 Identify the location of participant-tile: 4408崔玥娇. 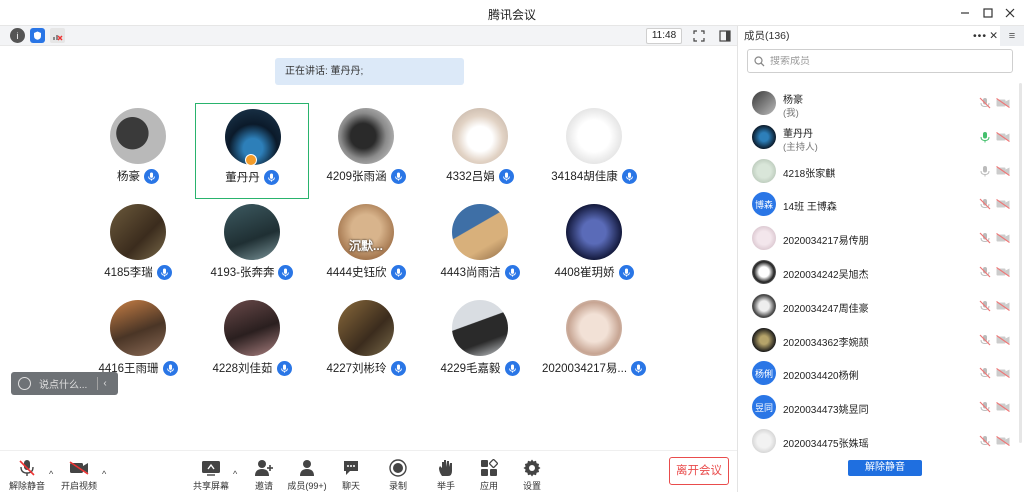
(594, 247).